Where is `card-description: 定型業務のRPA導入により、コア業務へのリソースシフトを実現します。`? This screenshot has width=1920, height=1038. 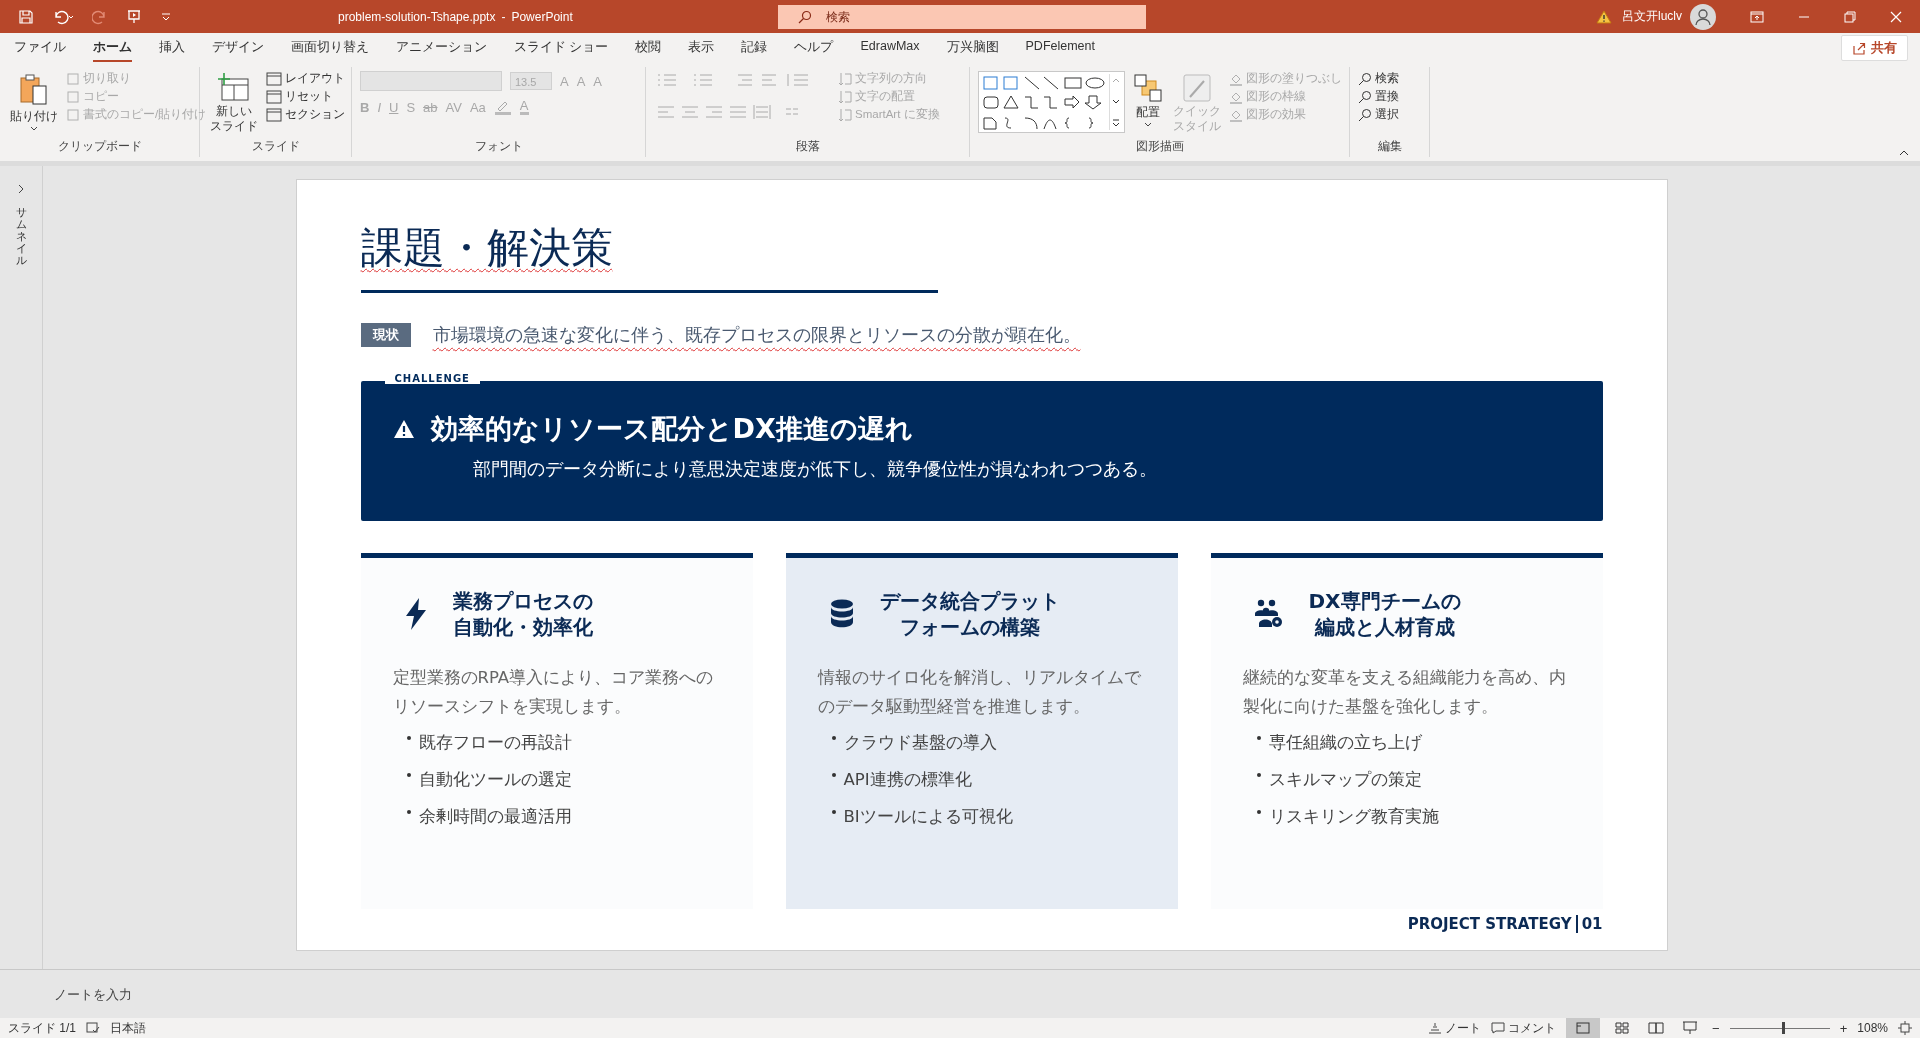 card-description: 定型業務のRPA導入により、コア業務へのリソースシフトを実現します。 is located at coordinates (553, 692).